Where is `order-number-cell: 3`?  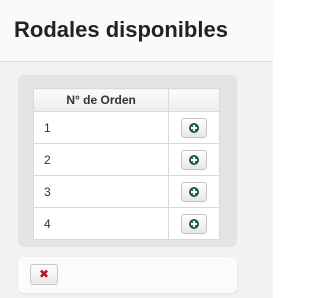 order-number-cell: 3 is located at coordinates (101, 191).